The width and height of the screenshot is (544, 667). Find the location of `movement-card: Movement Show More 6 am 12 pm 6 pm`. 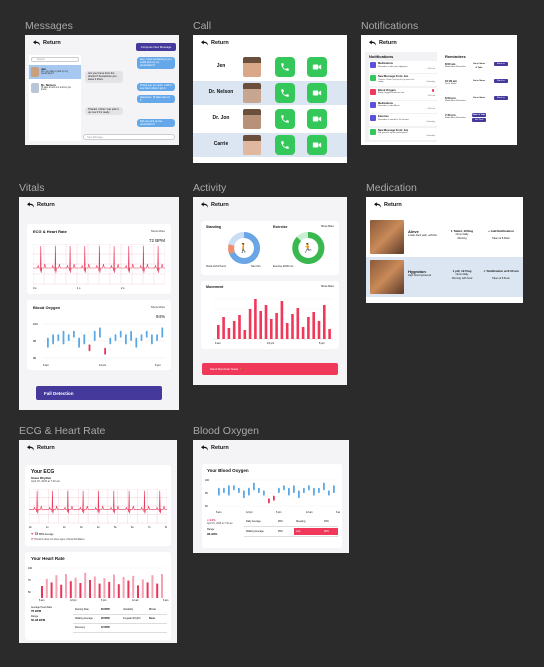

movement-card: Movement Show More 6 am 12 pm 6 pm is located at coordinates (270, 315).